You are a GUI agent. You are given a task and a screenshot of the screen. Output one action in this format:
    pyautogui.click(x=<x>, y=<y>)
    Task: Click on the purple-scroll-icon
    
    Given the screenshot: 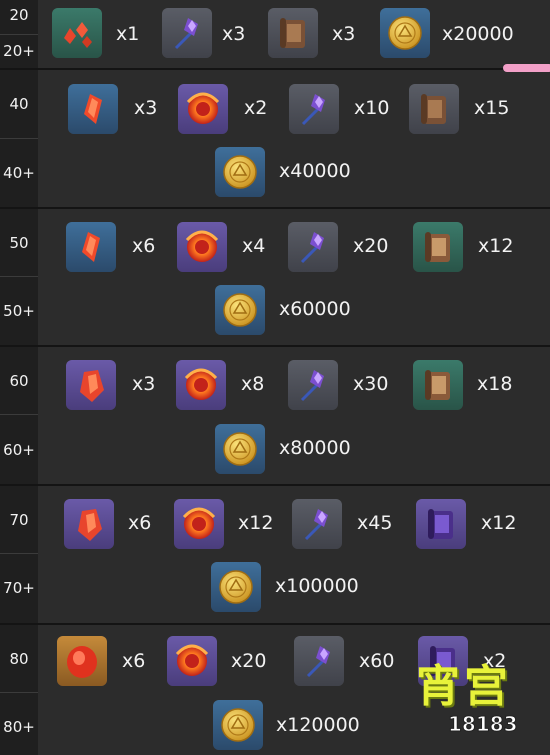 What is the action you would take?
    pyautogui.click(x=441, y=524)
    